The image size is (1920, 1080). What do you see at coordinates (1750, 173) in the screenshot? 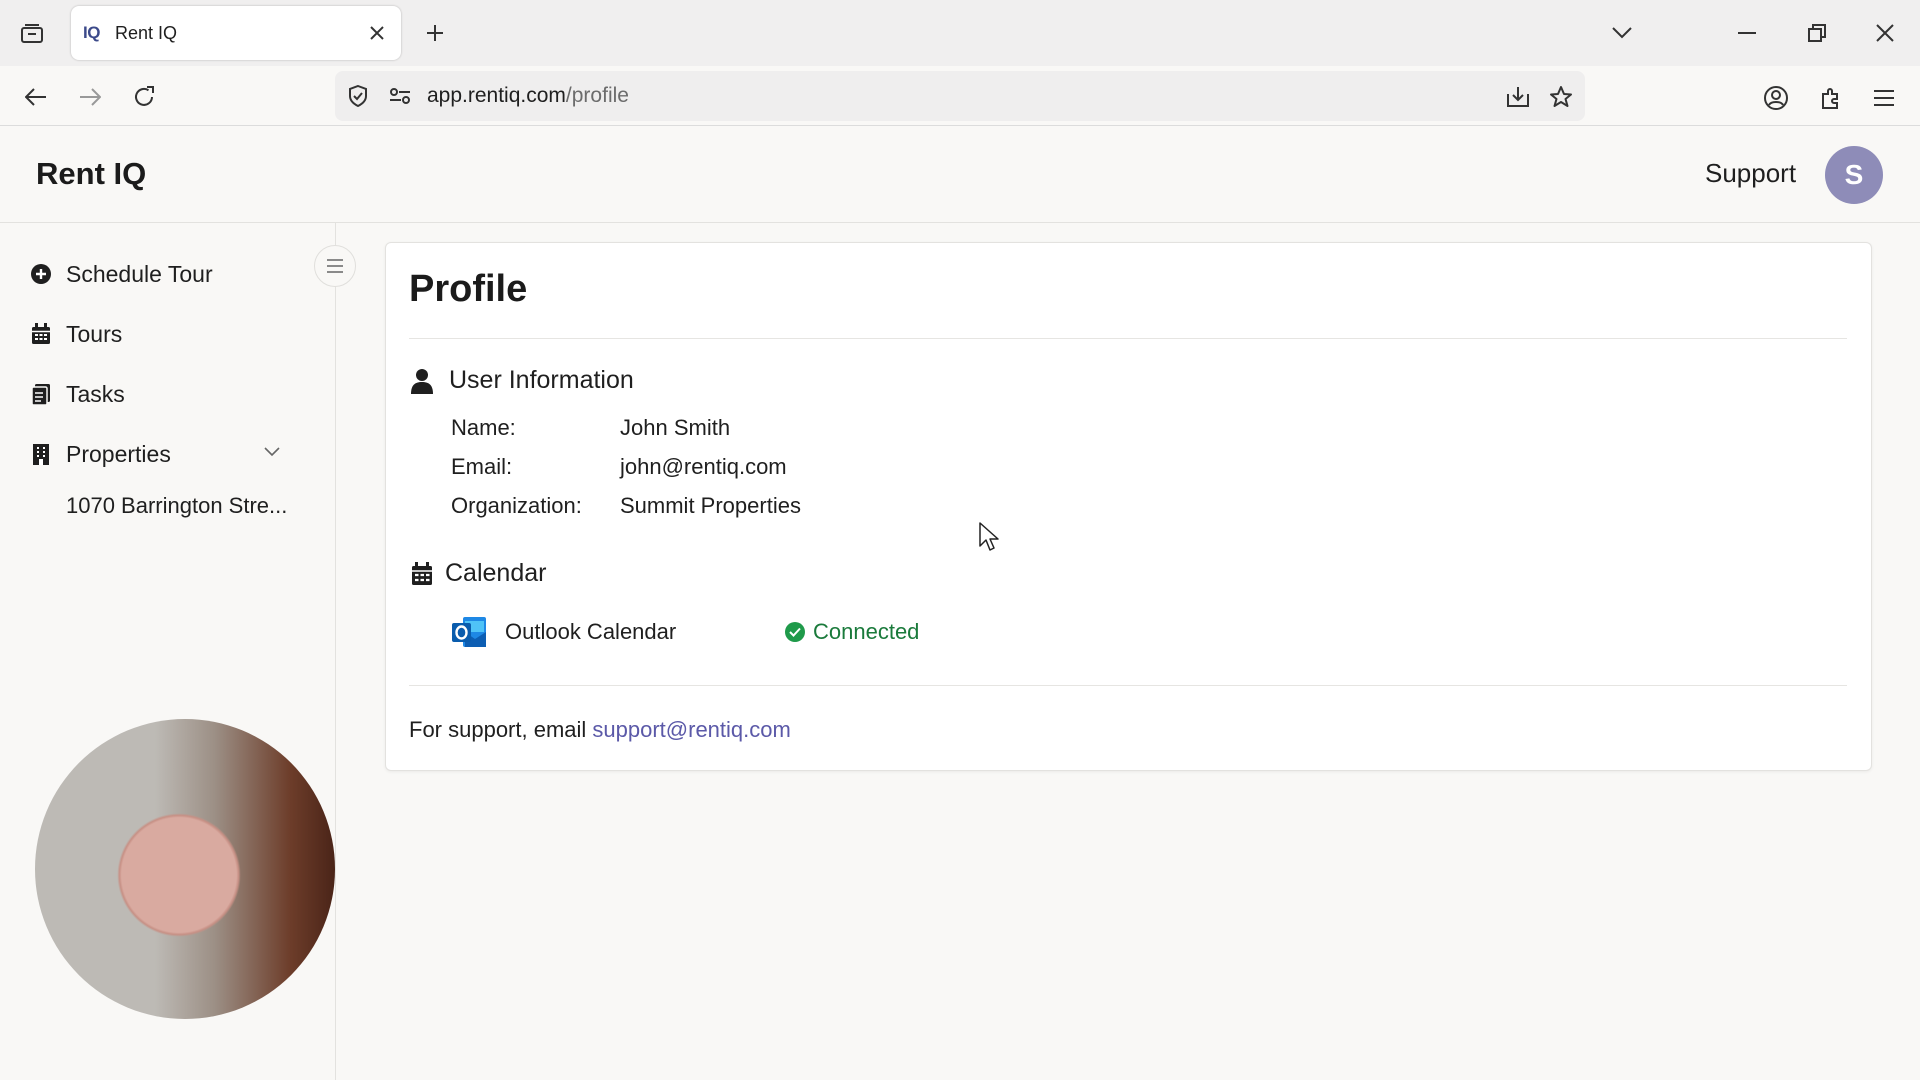
I see `support-link: Support` at bounding box center [1750, 173].